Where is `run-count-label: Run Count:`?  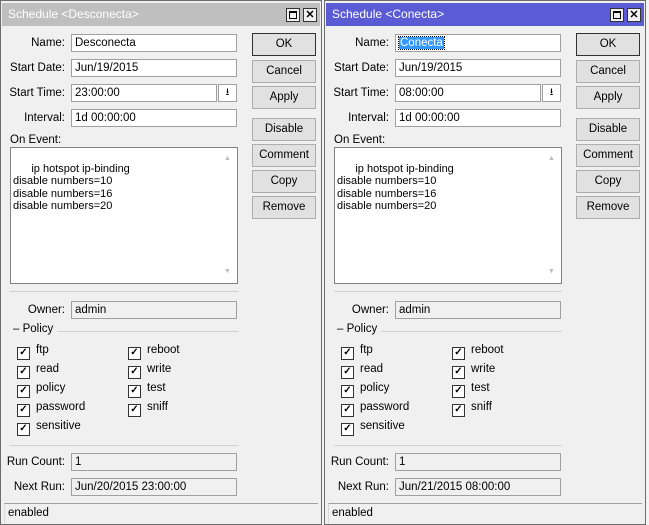 run-count-label: Run Count: is located at coordinates (35, 462).